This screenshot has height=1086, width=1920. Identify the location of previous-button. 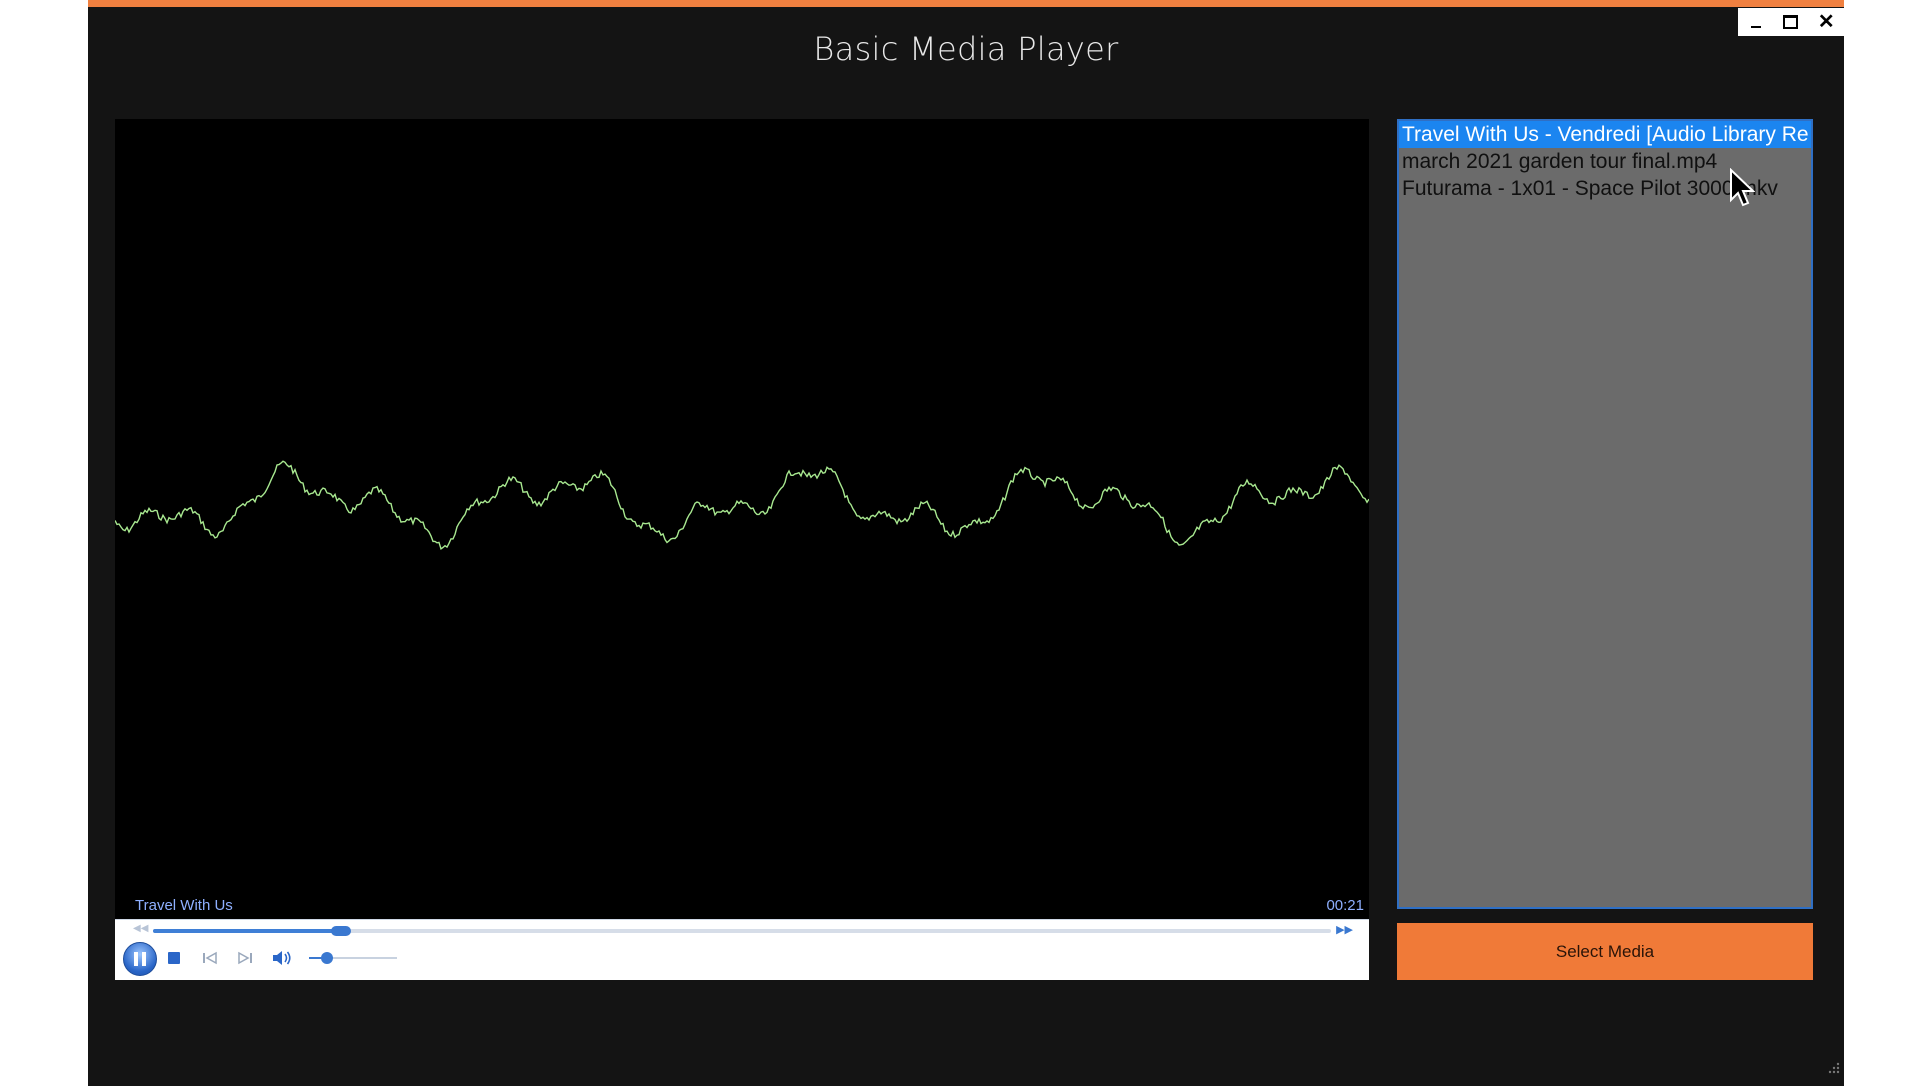
(210, 958).